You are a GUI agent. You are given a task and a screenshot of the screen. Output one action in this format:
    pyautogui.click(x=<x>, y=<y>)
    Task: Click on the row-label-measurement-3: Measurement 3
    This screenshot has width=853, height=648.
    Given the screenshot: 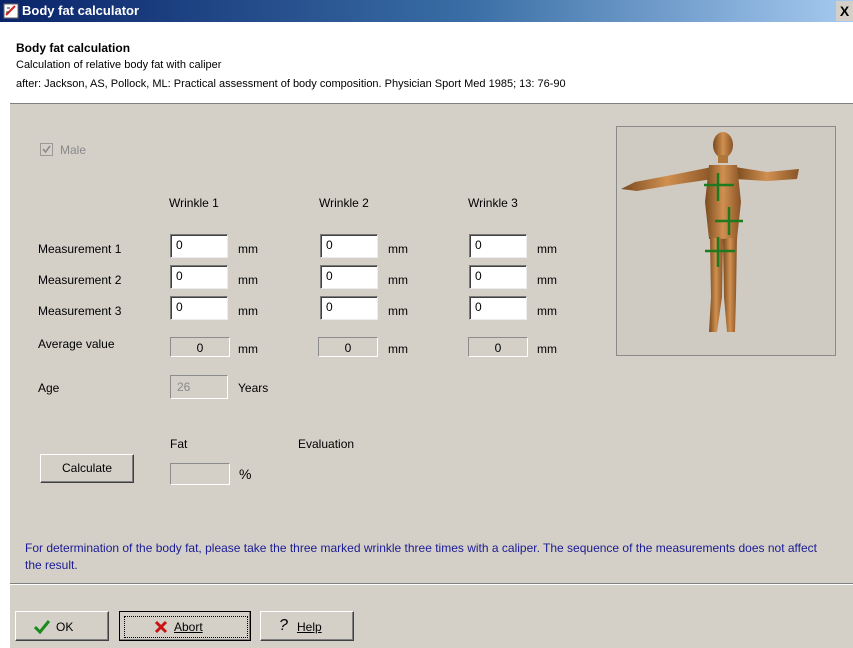 What is the action you would take?
    pyautogui.click(x=80, y=311)
    